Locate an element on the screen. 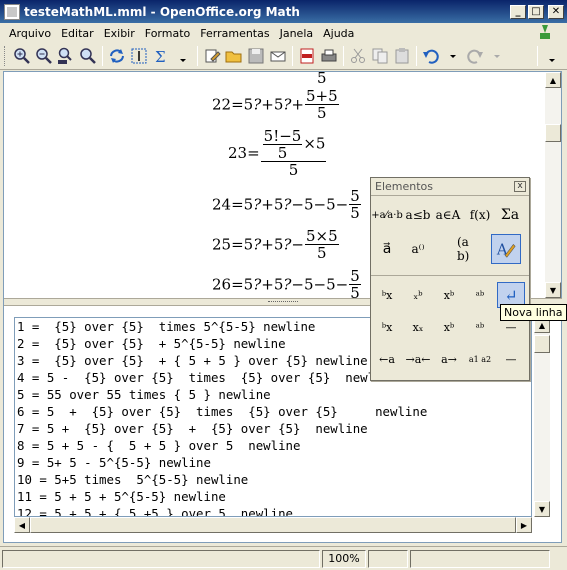  mail-icon is located at coordinates (278, 56).